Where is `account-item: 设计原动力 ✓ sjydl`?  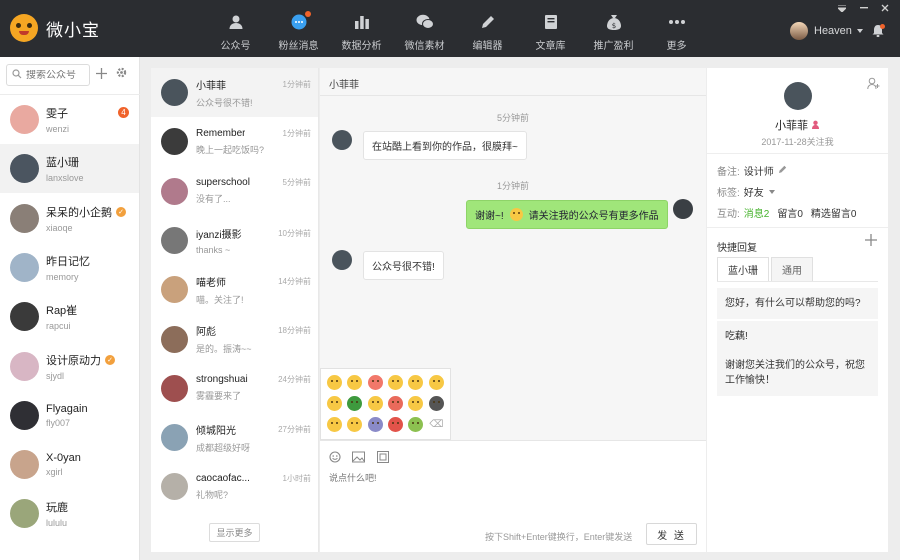 account-item: 设计原动力 ✓ sjydl is located at coordinates (69, 366).